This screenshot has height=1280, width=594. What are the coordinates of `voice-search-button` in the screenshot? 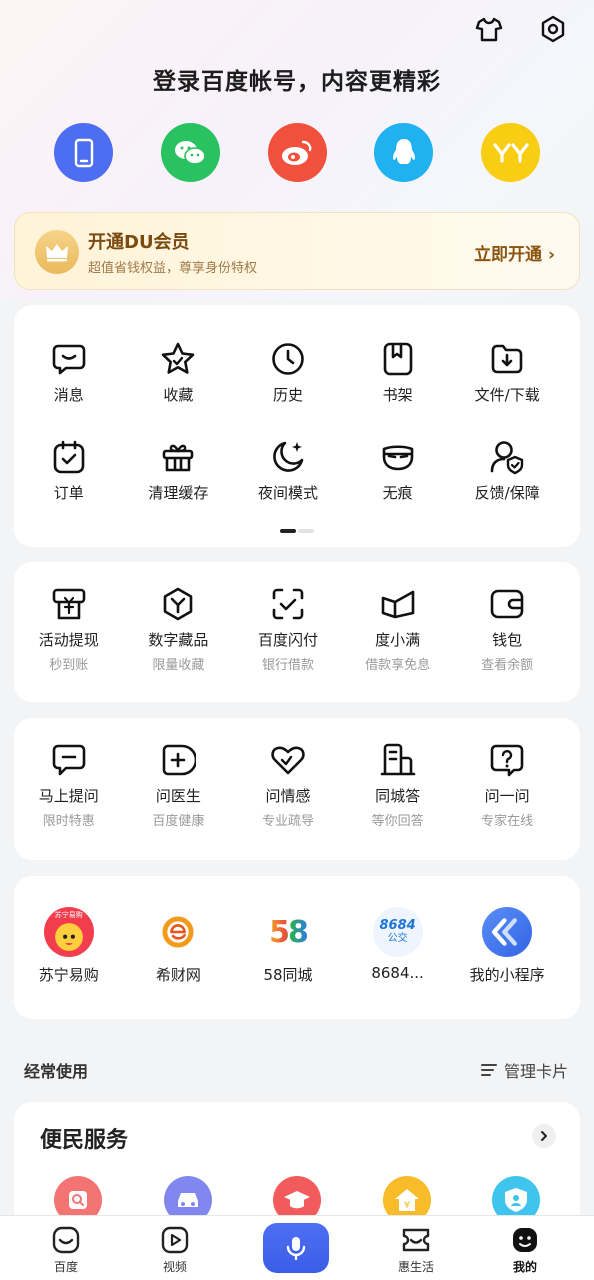 It's located at (296, 1248).